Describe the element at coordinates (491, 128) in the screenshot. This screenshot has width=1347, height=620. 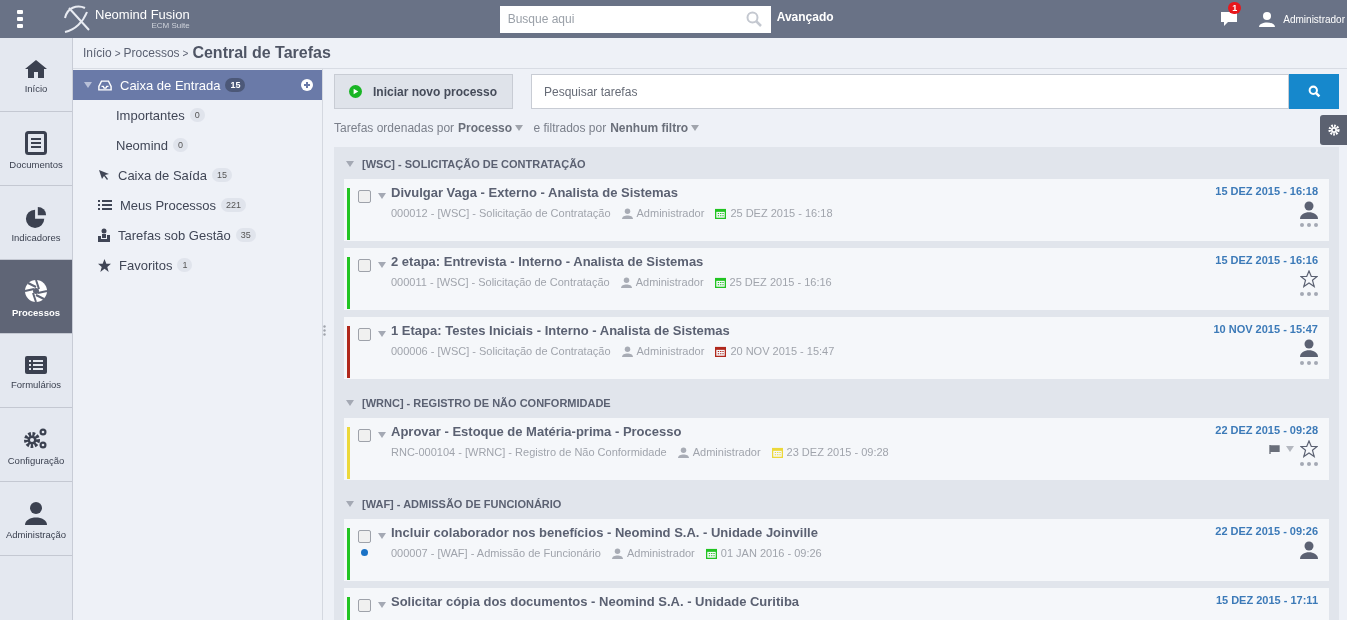
I see `sort-dropdown: Processo` at that location.